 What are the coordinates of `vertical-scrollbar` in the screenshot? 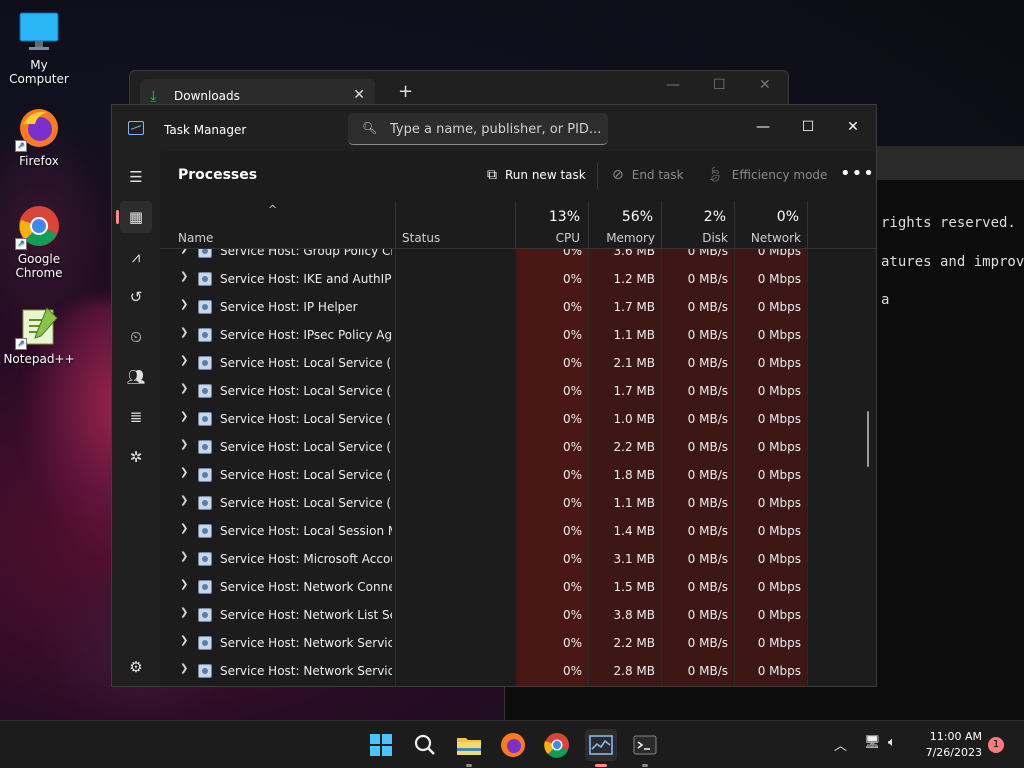 It's located at (868, 439).